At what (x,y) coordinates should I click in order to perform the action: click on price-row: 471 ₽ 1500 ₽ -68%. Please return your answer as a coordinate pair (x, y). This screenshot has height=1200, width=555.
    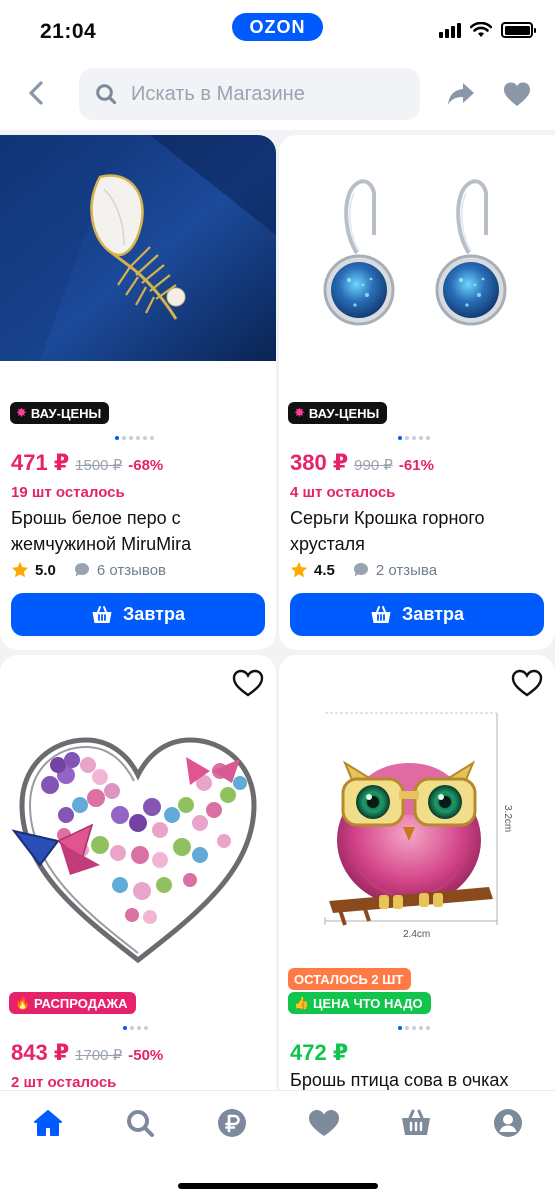
    Looking at the image, I should click on (87, 463).